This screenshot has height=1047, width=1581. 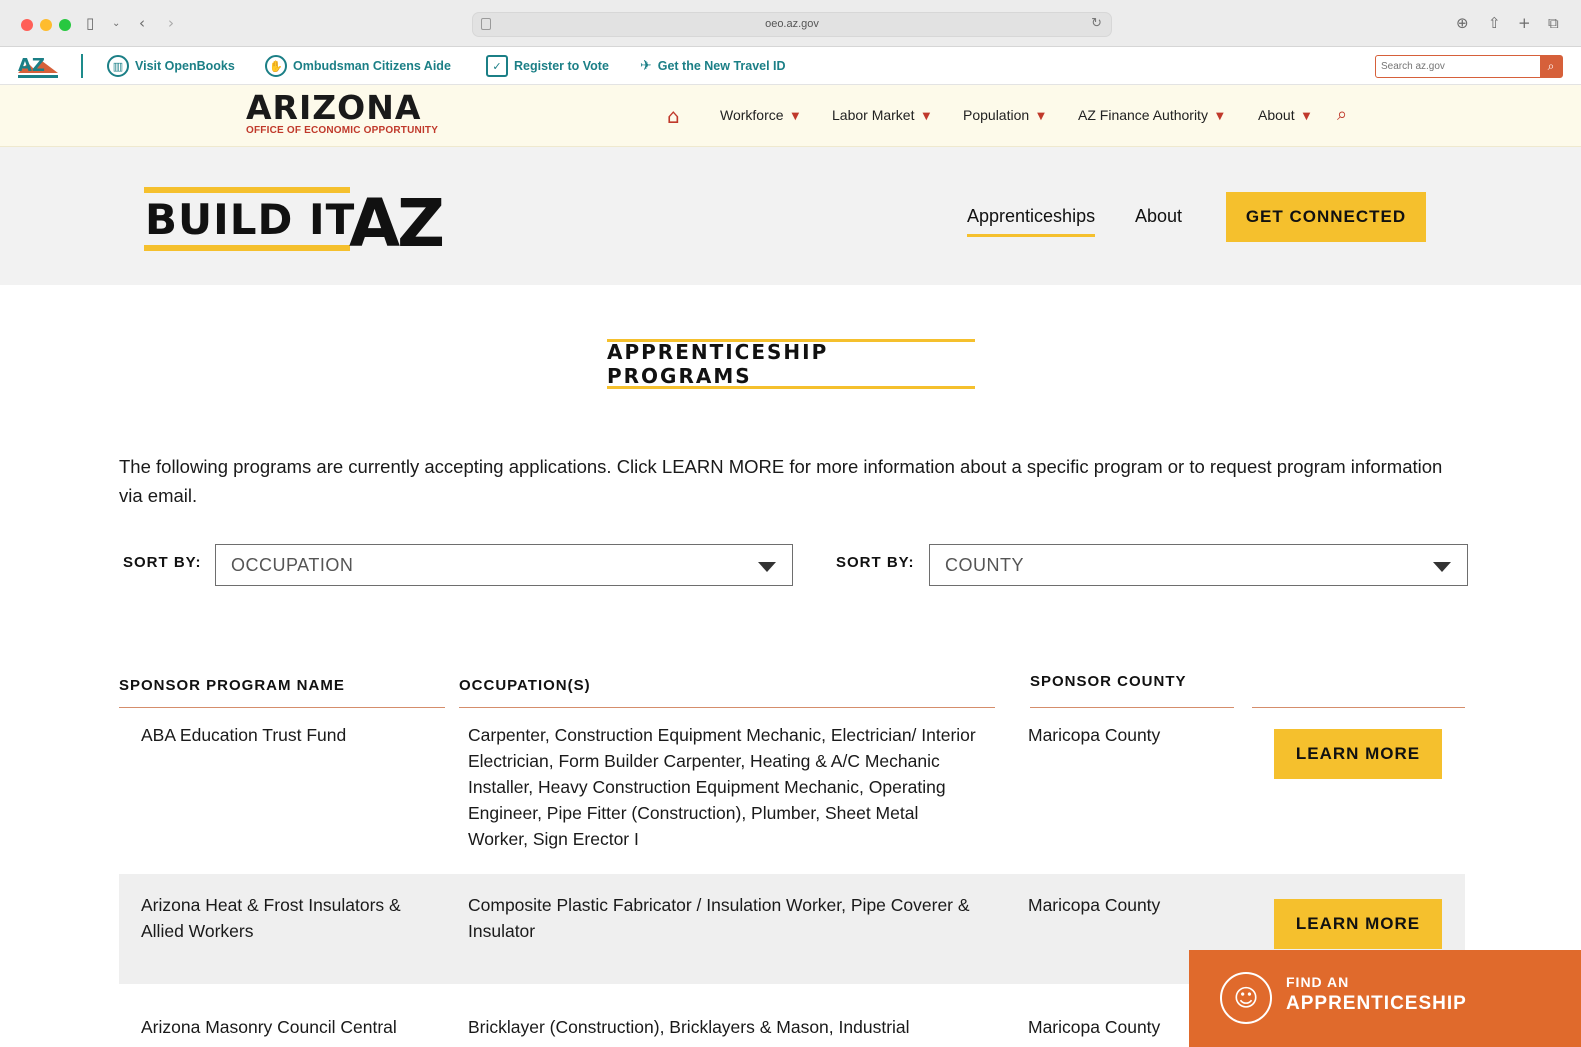 What do you see at coordinates (232, 685) in the screenshot?
I see `column-header-sponsor: SPONSOR PROGRAM NAME` at bounding box center [232, 685].